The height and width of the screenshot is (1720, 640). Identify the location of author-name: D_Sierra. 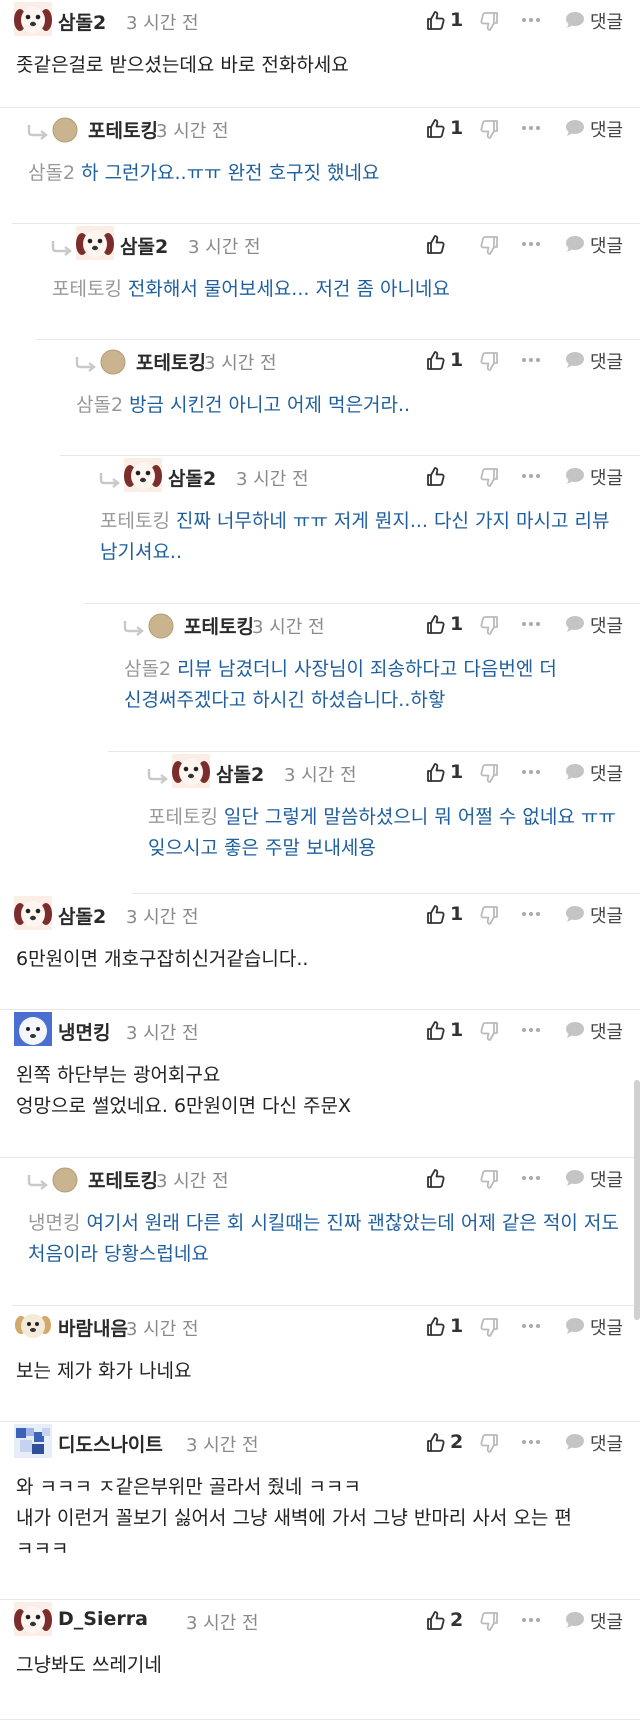
(103, 1619).